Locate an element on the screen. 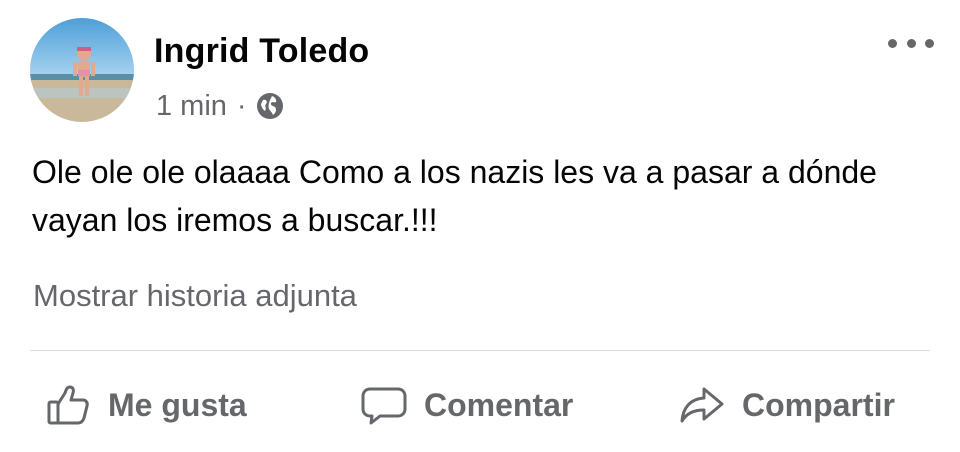 This screenshot has height=452, width=960. attached-story-link: Mostrar historia adjunta is located at coordinates (195, 296).